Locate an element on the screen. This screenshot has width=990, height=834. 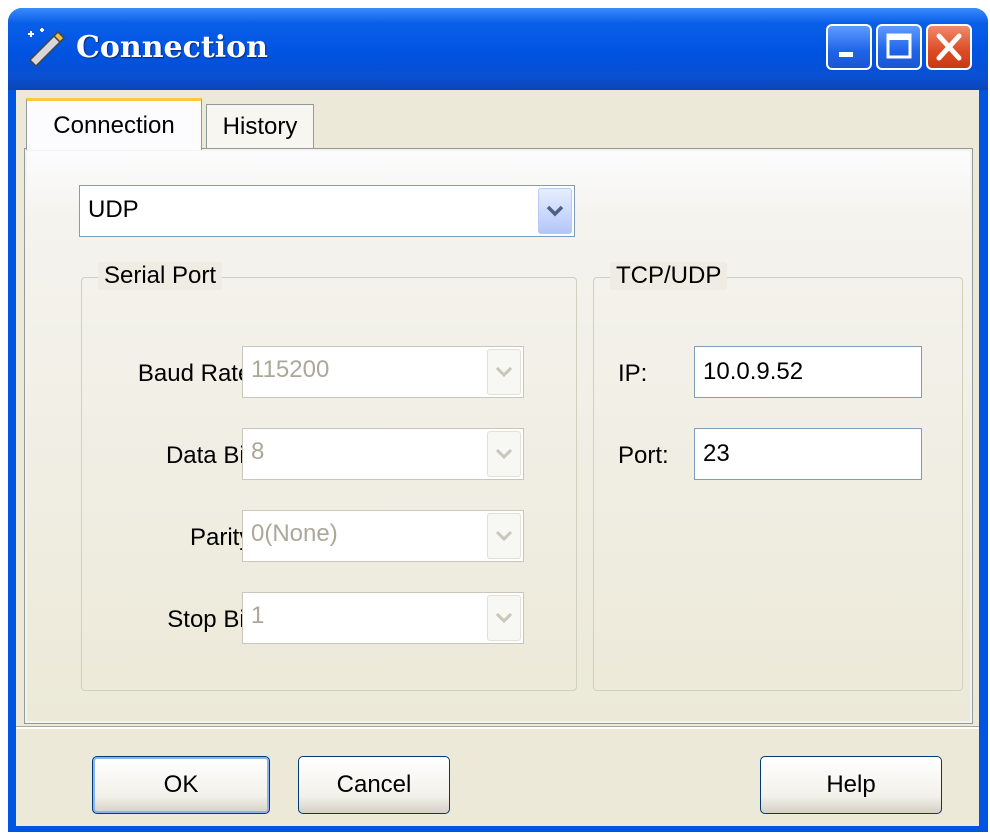
ip-address-field: 10.0.9.52 is located at coordinates (808, 372).